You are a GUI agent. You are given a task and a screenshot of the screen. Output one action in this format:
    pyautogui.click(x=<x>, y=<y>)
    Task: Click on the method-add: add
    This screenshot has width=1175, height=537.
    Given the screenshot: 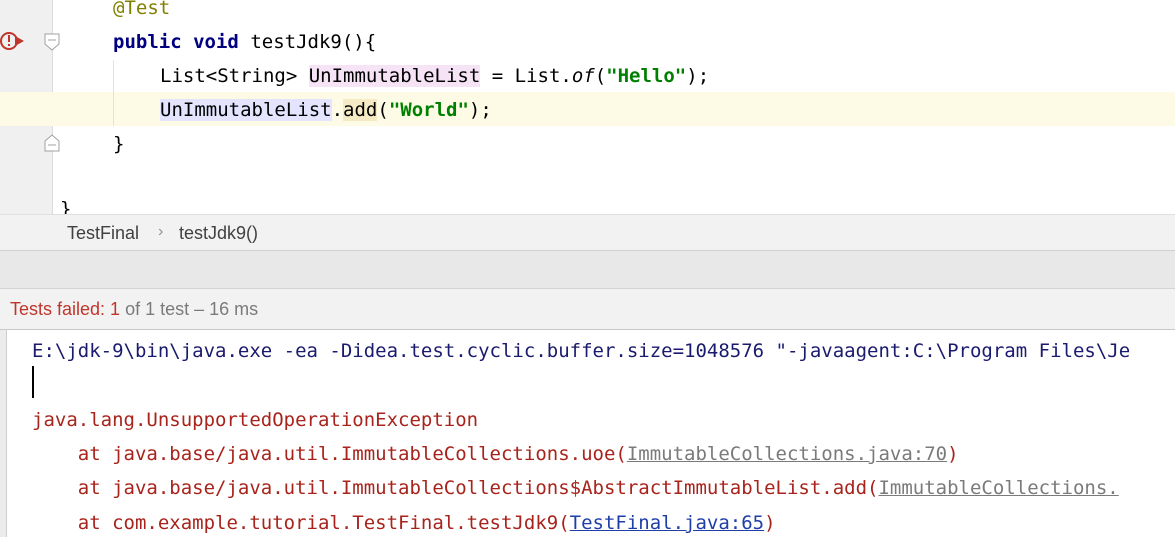 What is the action you would take?
    pyautogui.click(x=360, y=110)
    